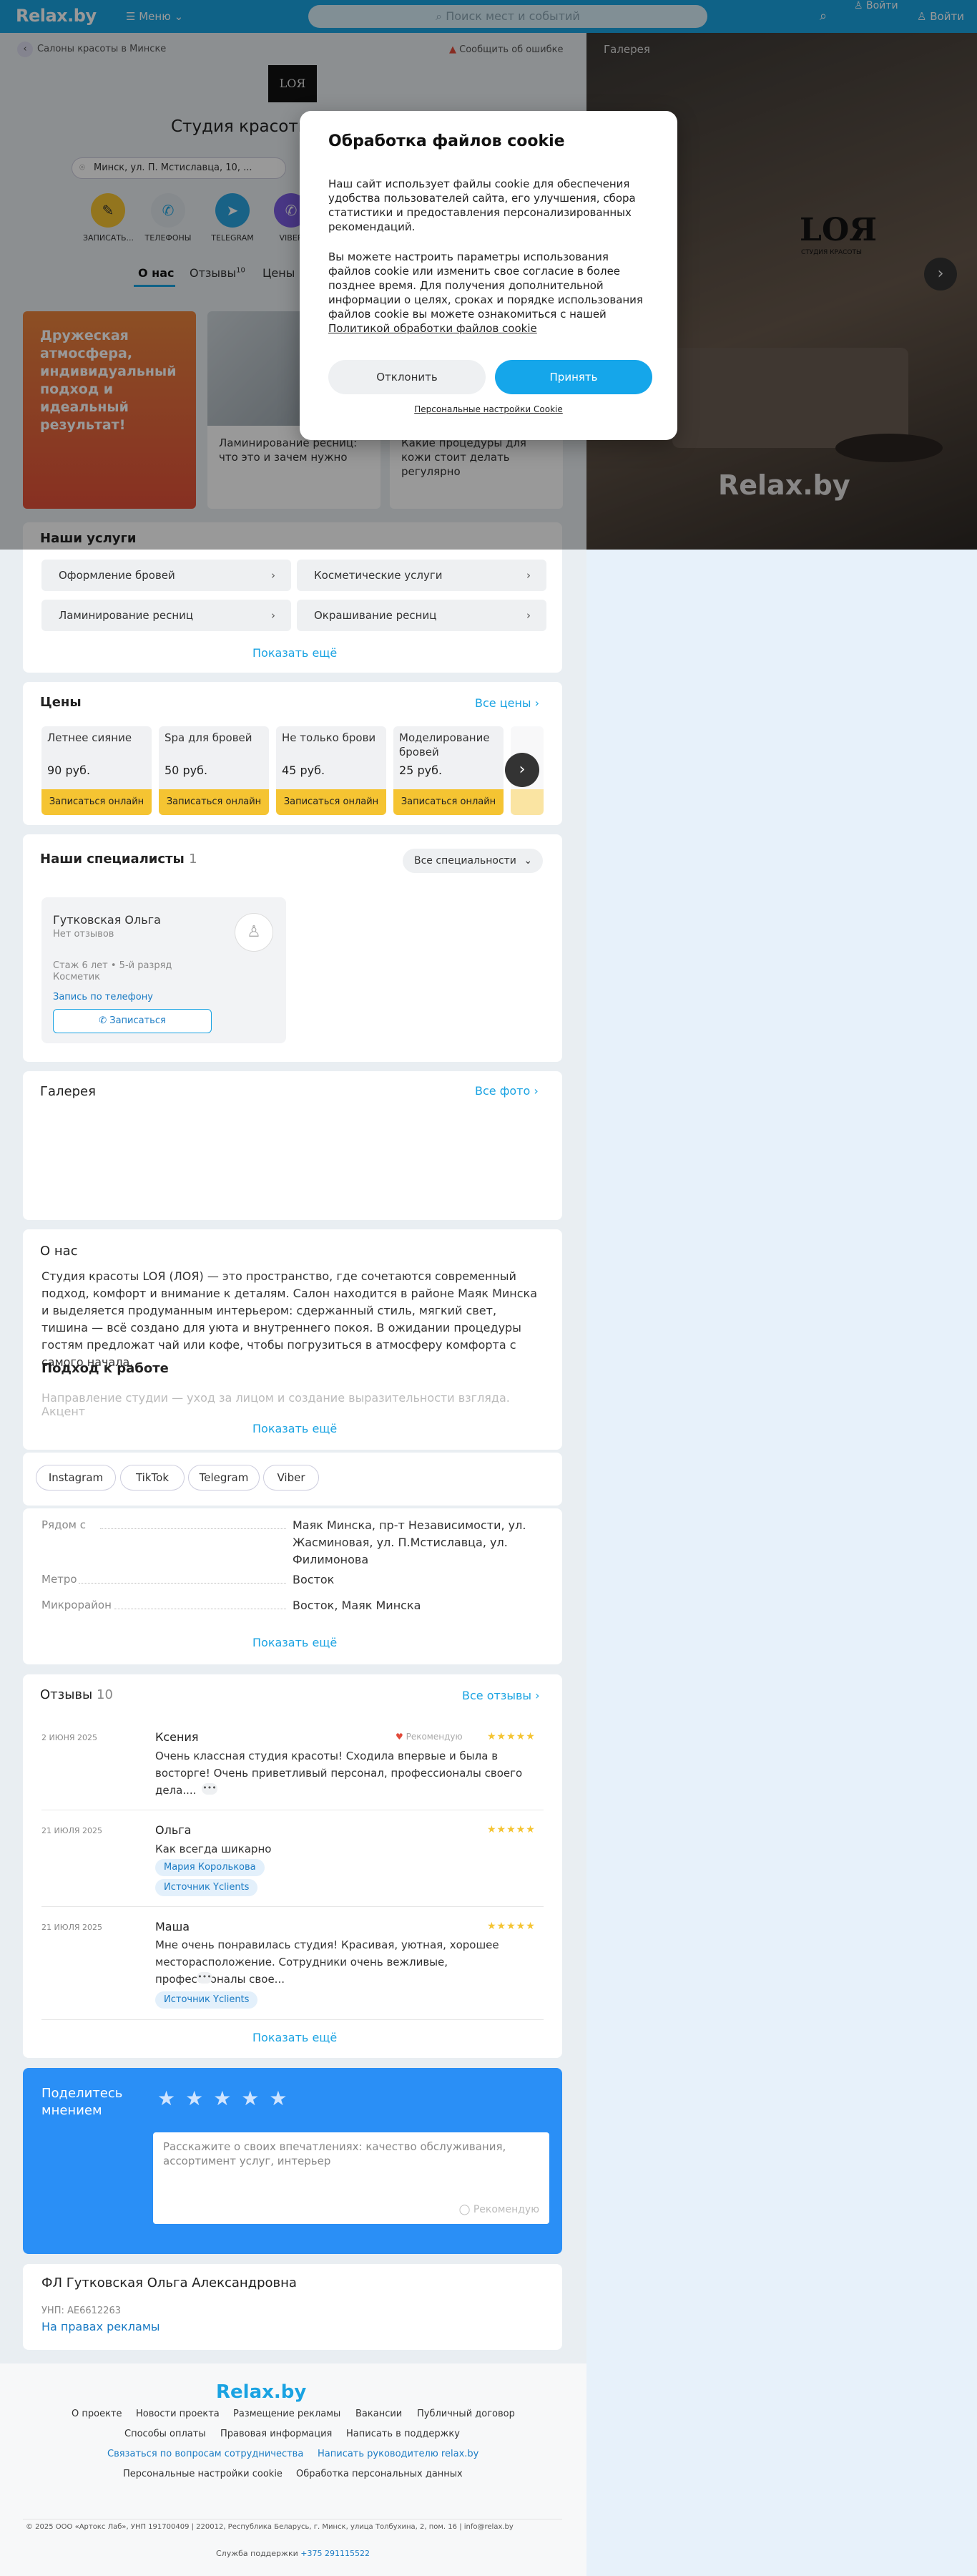 The width and height of the screenshot is (977, 2576). What do you see at coordinates (100, 2326) in the screenshot?
I see `advertising-notice: На правах рекламы` at bounding box center [100, 2326].